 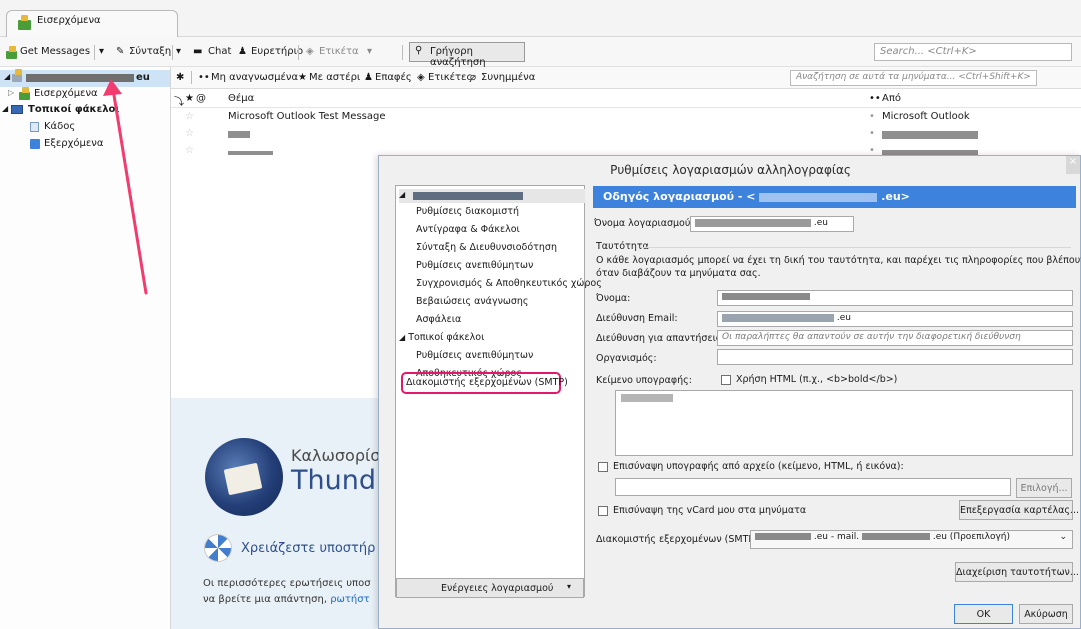 What do you see at coordinates (540, 18) in the screenshot?
I see `tab-bar: Εισερχόμενα` at bounding box center [540, 18].